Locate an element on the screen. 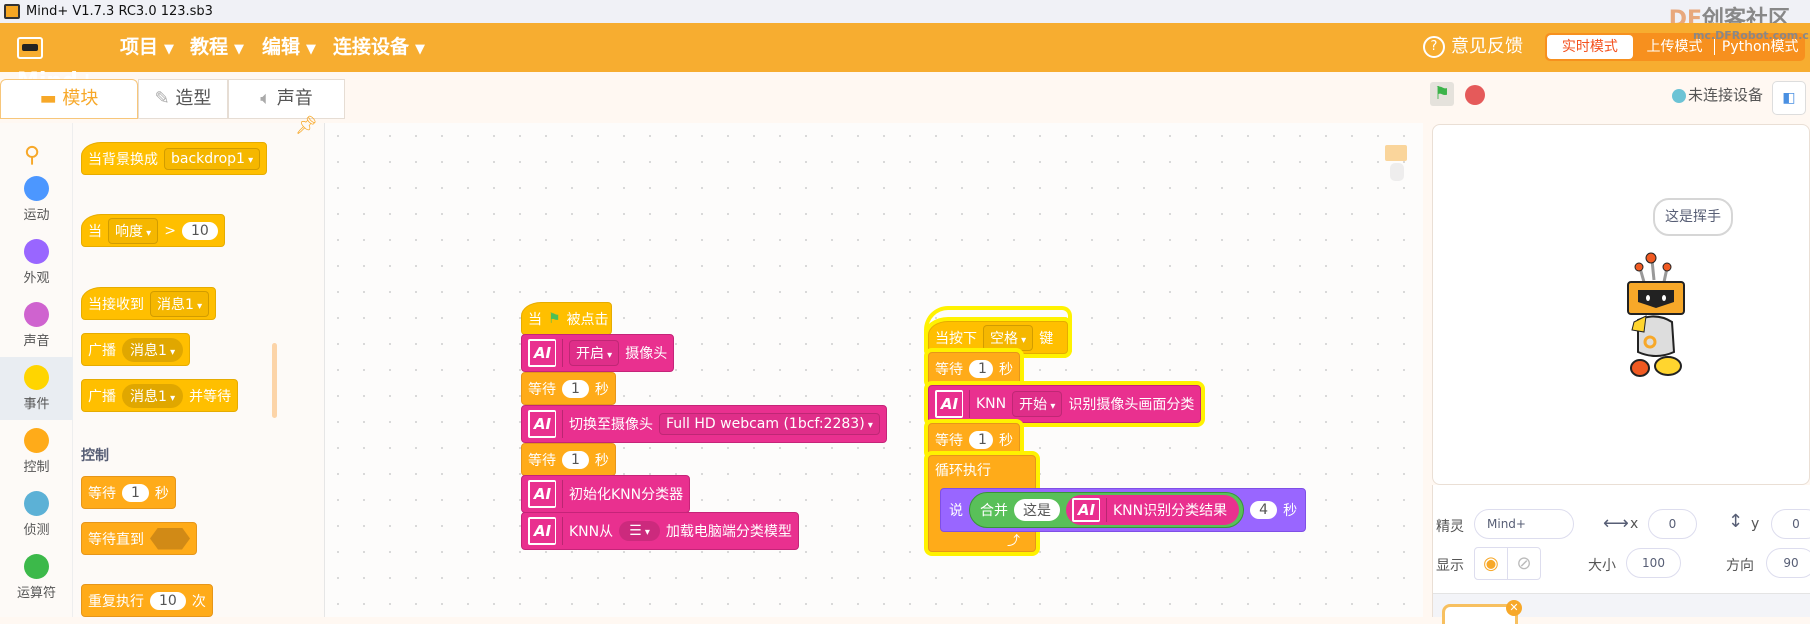 The height and width of the screenshot is (624, 1810). block-say-for-secs: 说 合并 这是 AI KNN识别分类结果 4 秒 is located at coordinates (1123, 510).